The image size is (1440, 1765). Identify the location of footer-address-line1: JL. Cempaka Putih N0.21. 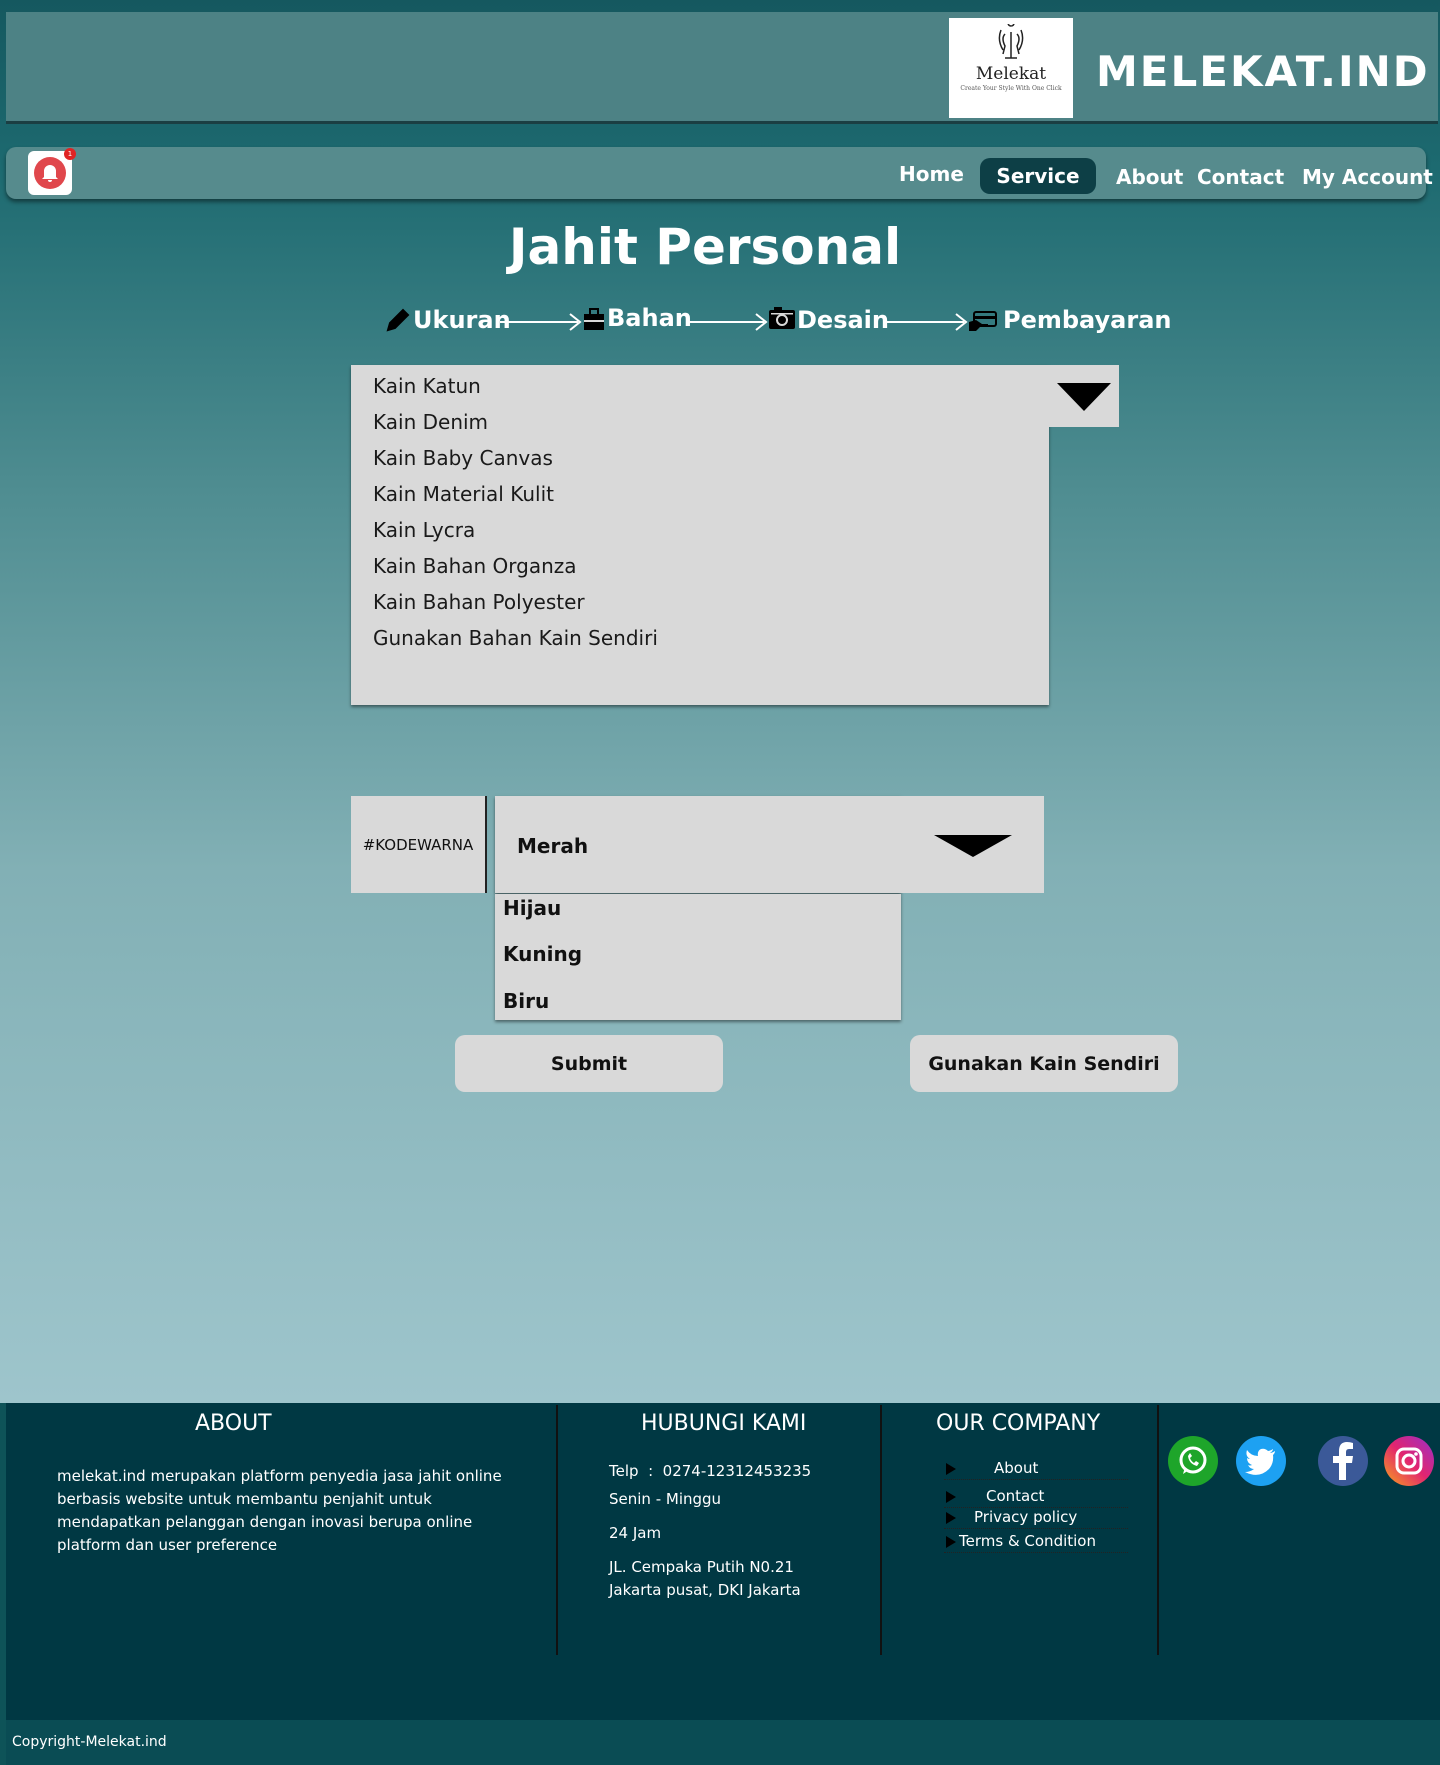
(701, 1567).